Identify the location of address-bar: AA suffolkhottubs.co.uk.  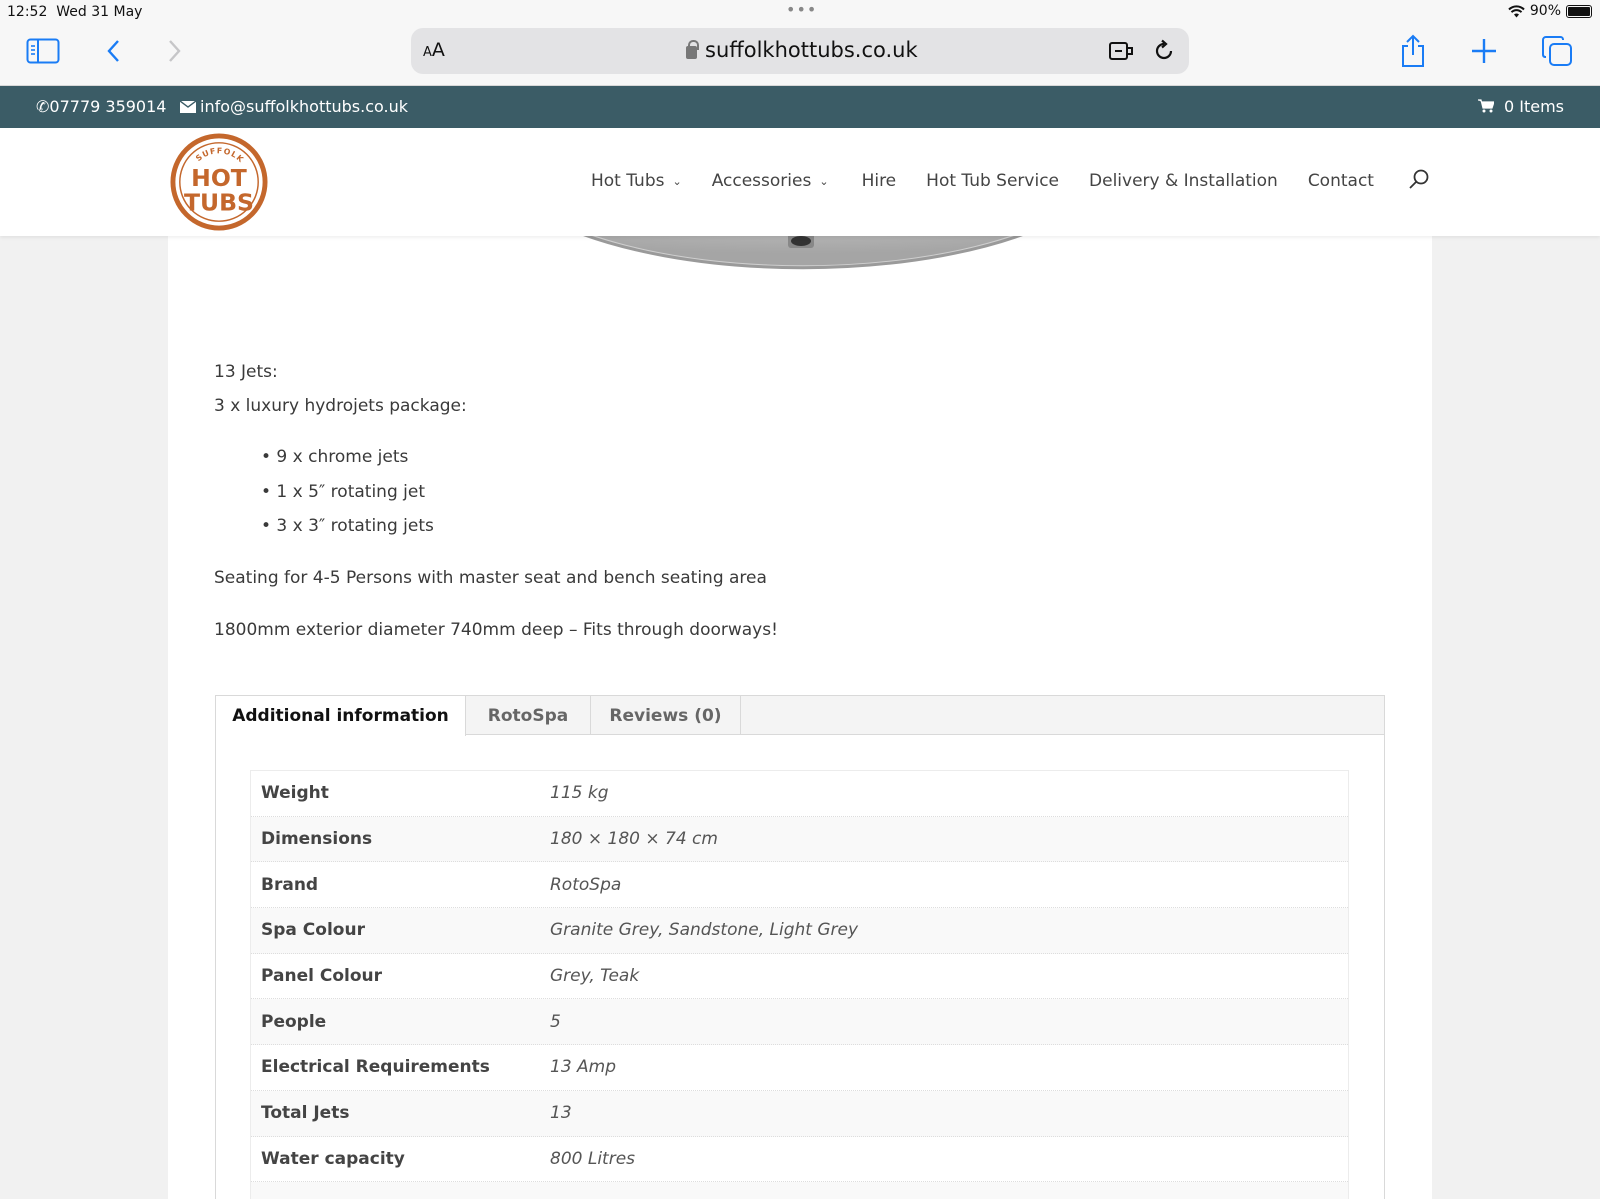
(800, 51).